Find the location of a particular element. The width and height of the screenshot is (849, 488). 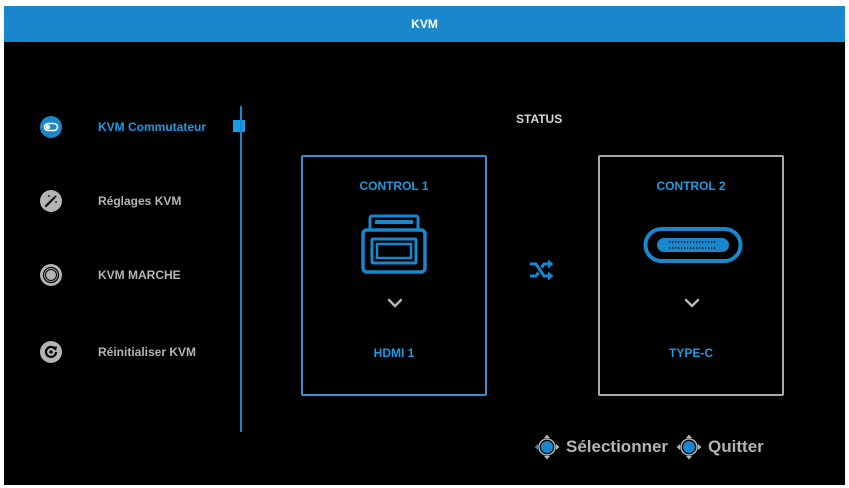

reset-icon is located at coordinates (51, 352).